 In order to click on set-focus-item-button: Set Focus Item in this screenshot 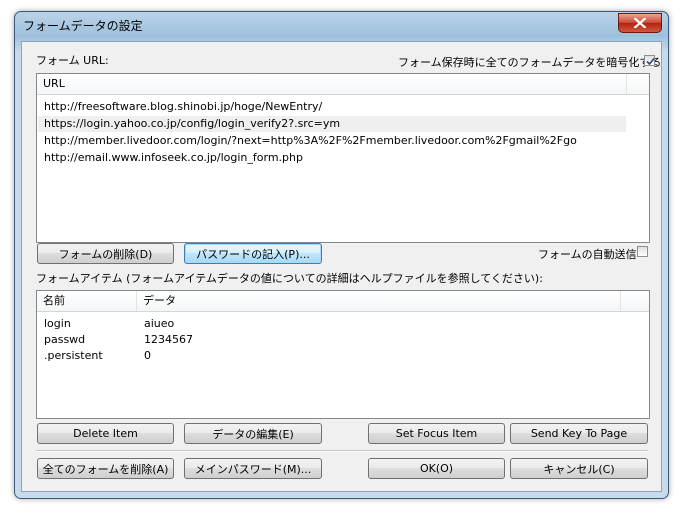, I will do `click(436, 433)`.